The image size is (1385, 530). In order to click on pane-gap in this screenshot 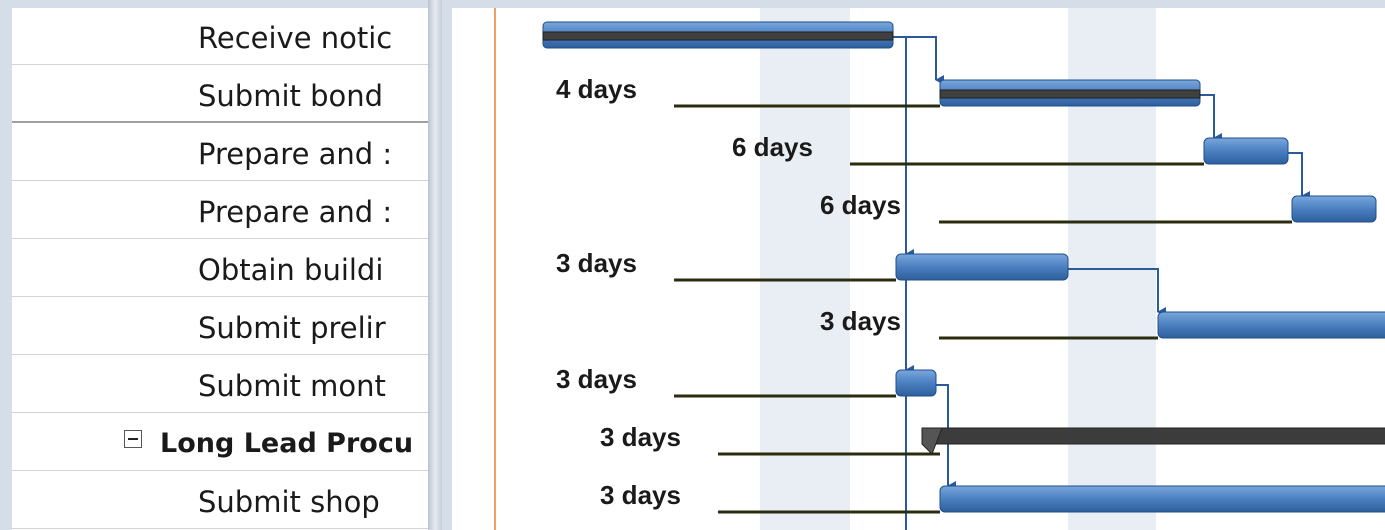, I will do `click(447, 265)`.